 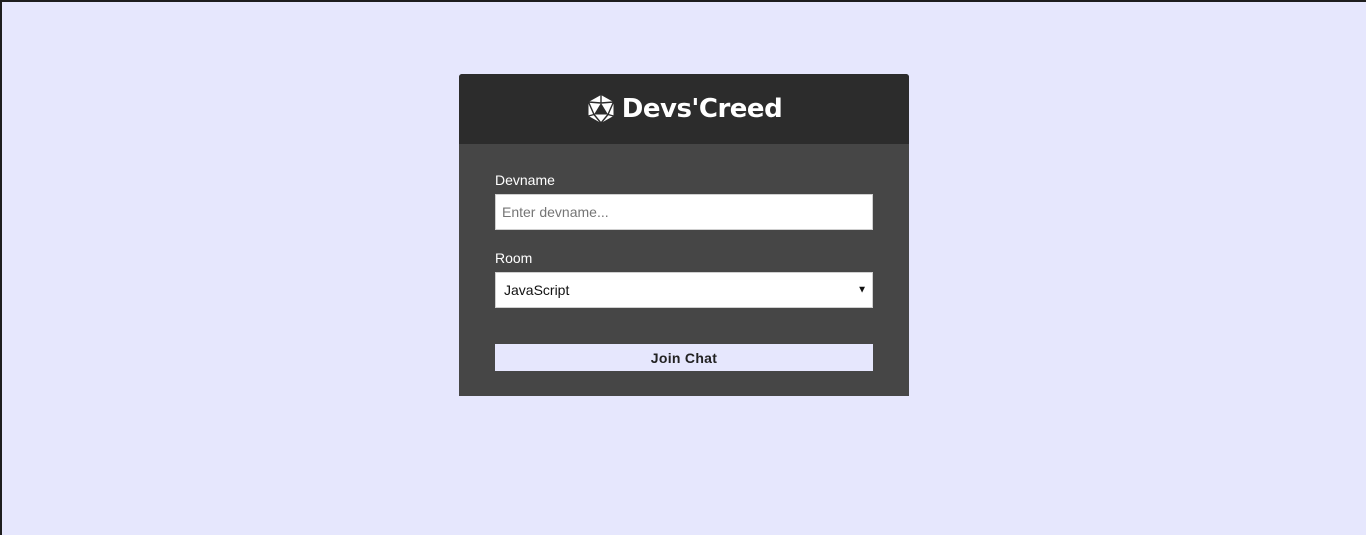 What do you see at coordinates (702, 109) in the screenshot?
I see `app-title: Devs'Creed` at bounding box center [702, 109].